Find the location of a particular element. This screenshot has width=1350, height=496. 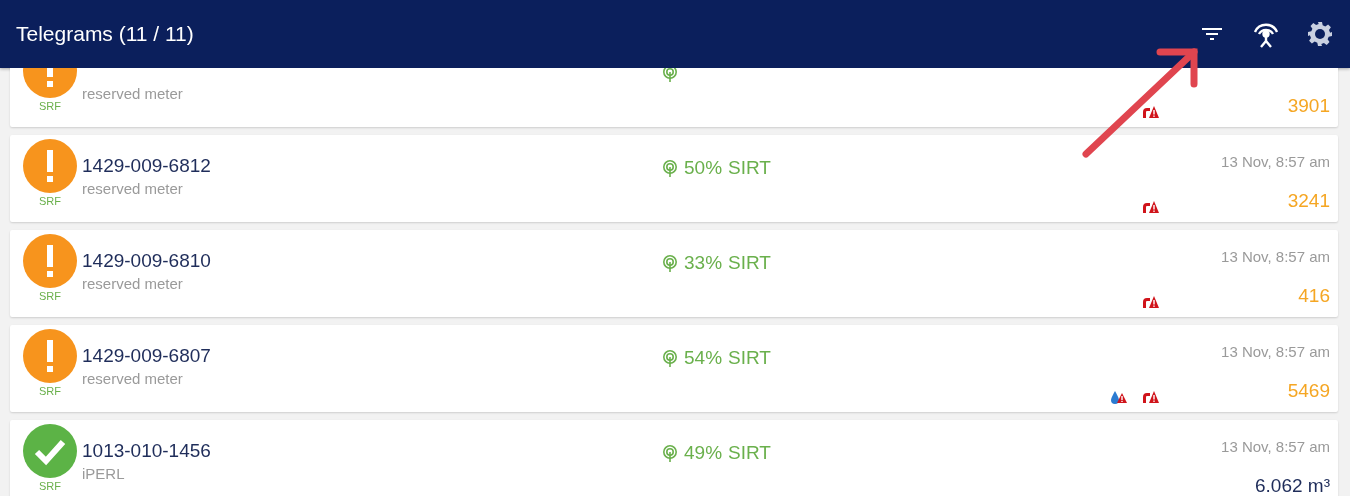

meter-reading: 3901 is located at coordinates (1308, 105).